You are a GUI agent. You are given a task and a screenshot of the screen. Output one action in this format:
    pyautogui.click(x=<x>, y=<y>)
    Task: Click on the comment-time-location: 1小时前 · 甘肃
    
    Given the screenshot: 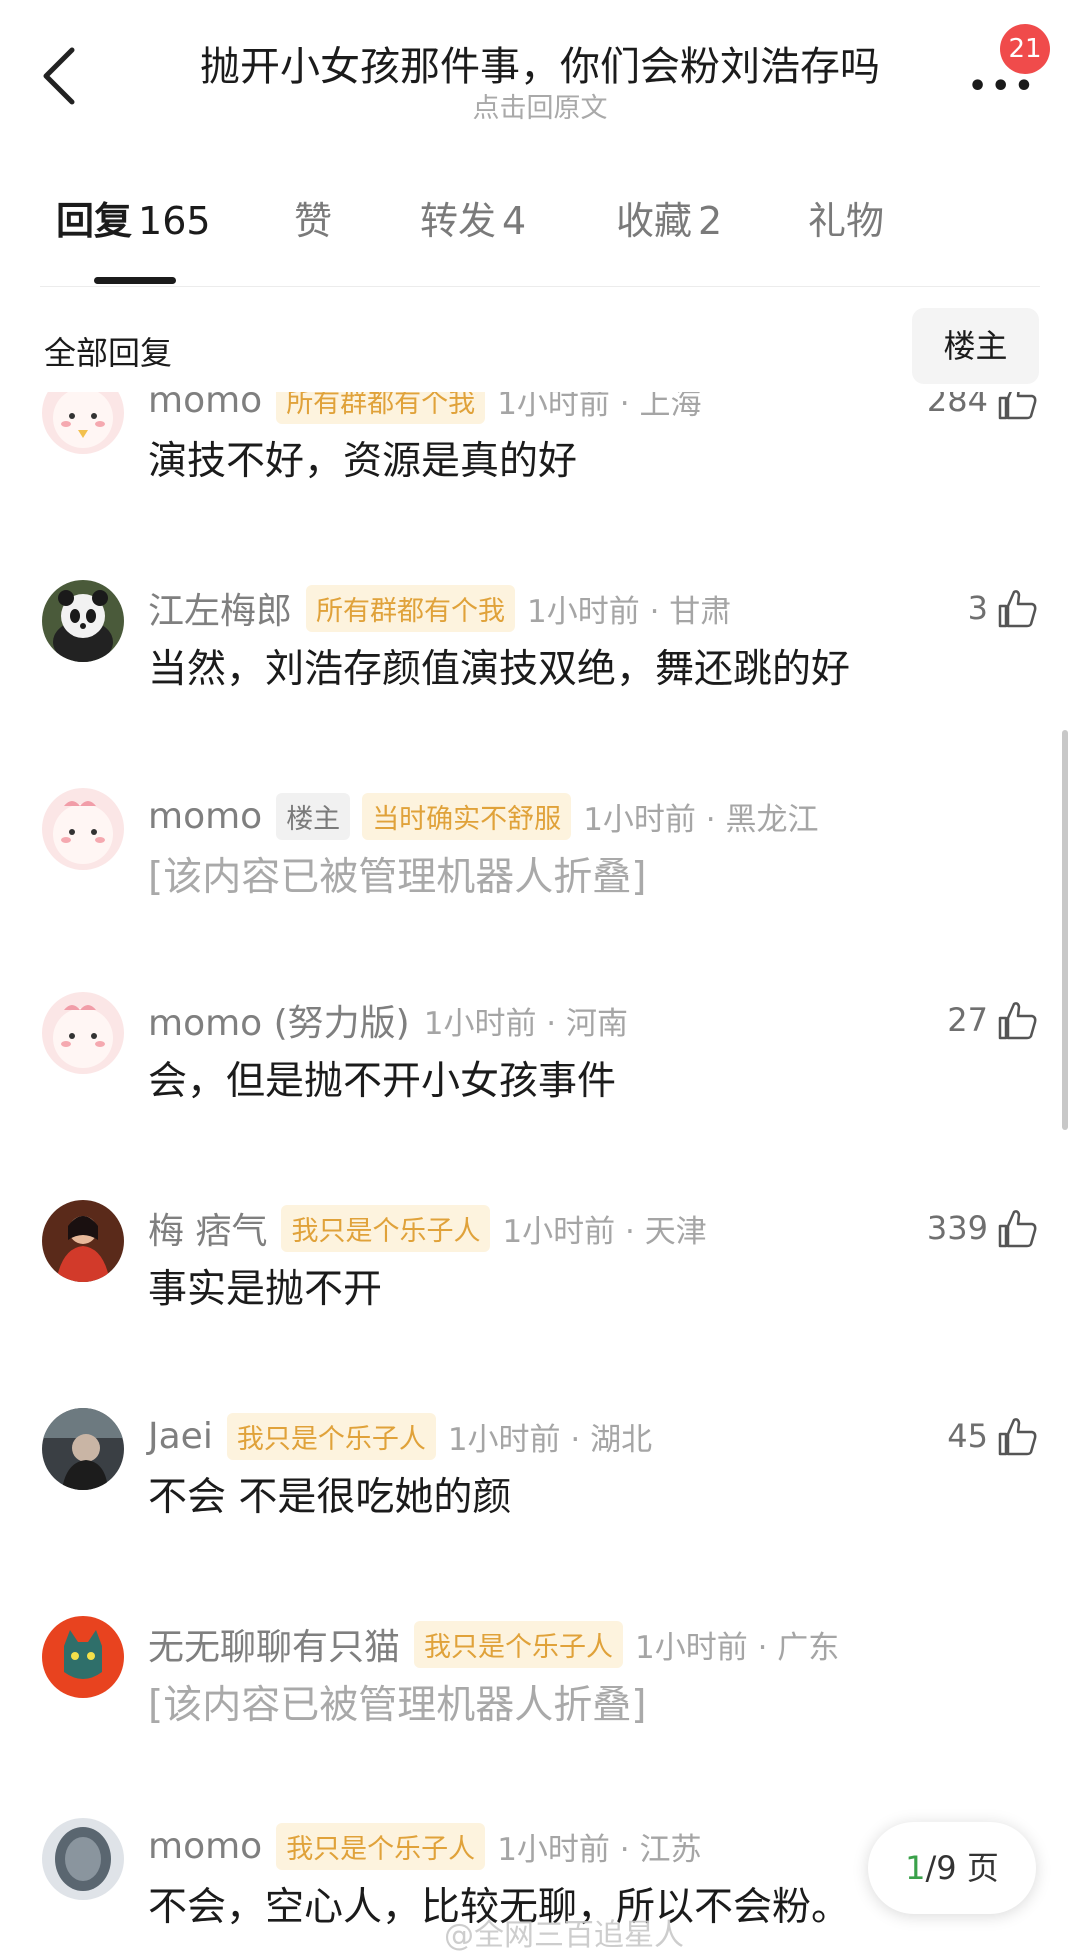 What is the action you would take?
    pyautogui.click(x=629, y=611)
    